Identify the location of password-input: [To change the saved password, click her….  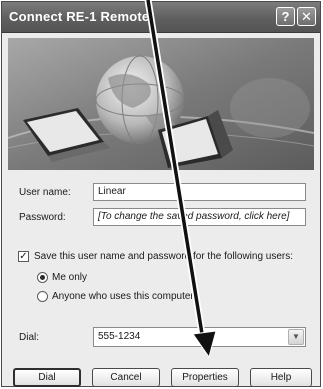
(199, 217).